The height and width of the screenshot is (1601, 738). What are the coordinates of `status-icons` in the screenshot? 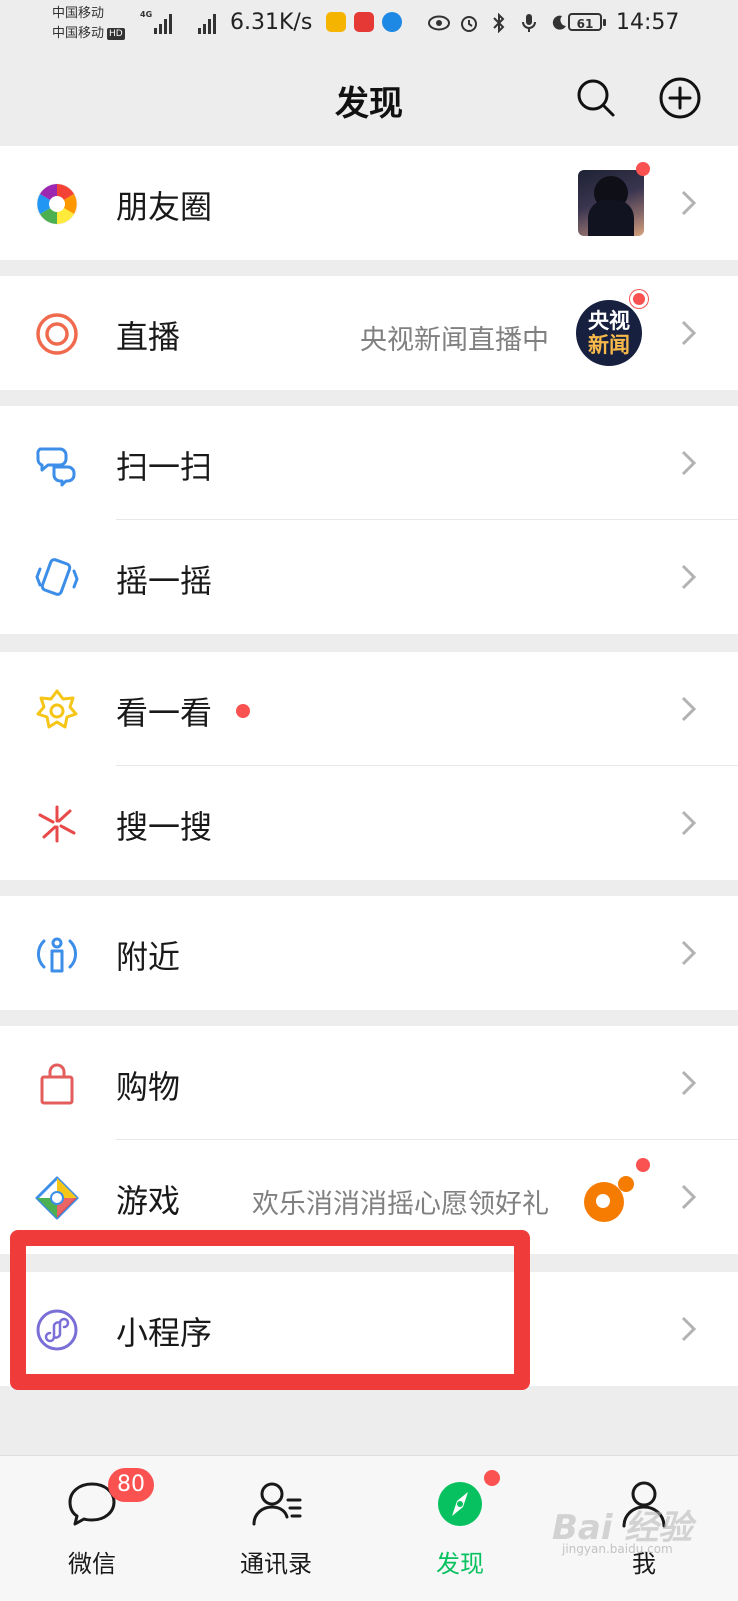 It's located at (499, 23).